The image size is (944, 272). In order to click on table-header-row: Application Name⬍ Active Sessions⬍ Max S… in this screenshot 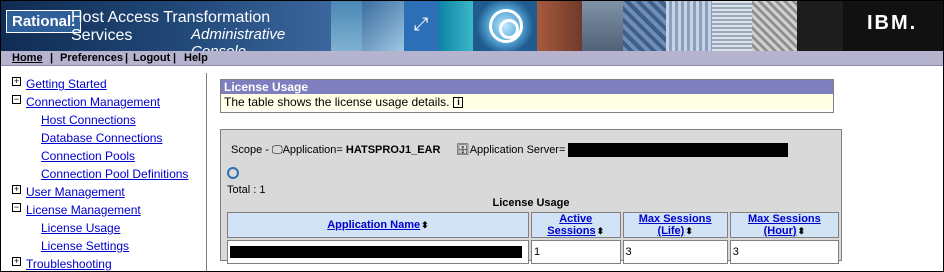, I will do `click(533, 225)`.